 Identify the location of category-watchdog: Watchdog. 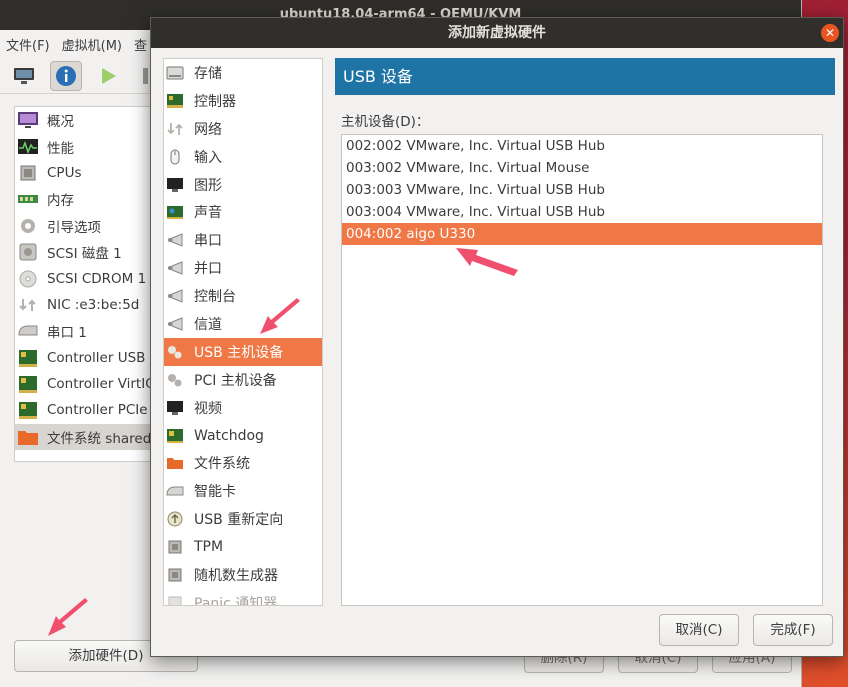
(243, 436).